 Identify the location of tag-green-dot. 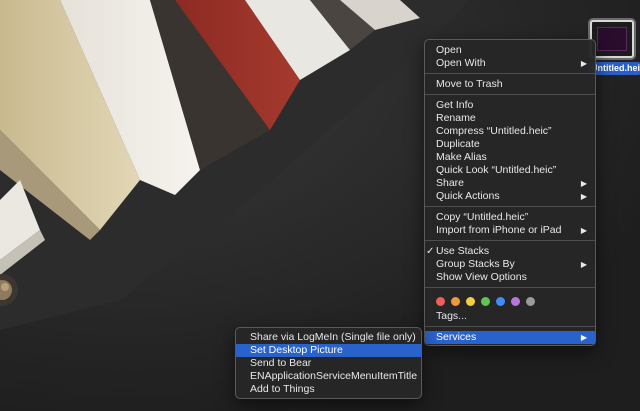
(485, 301).